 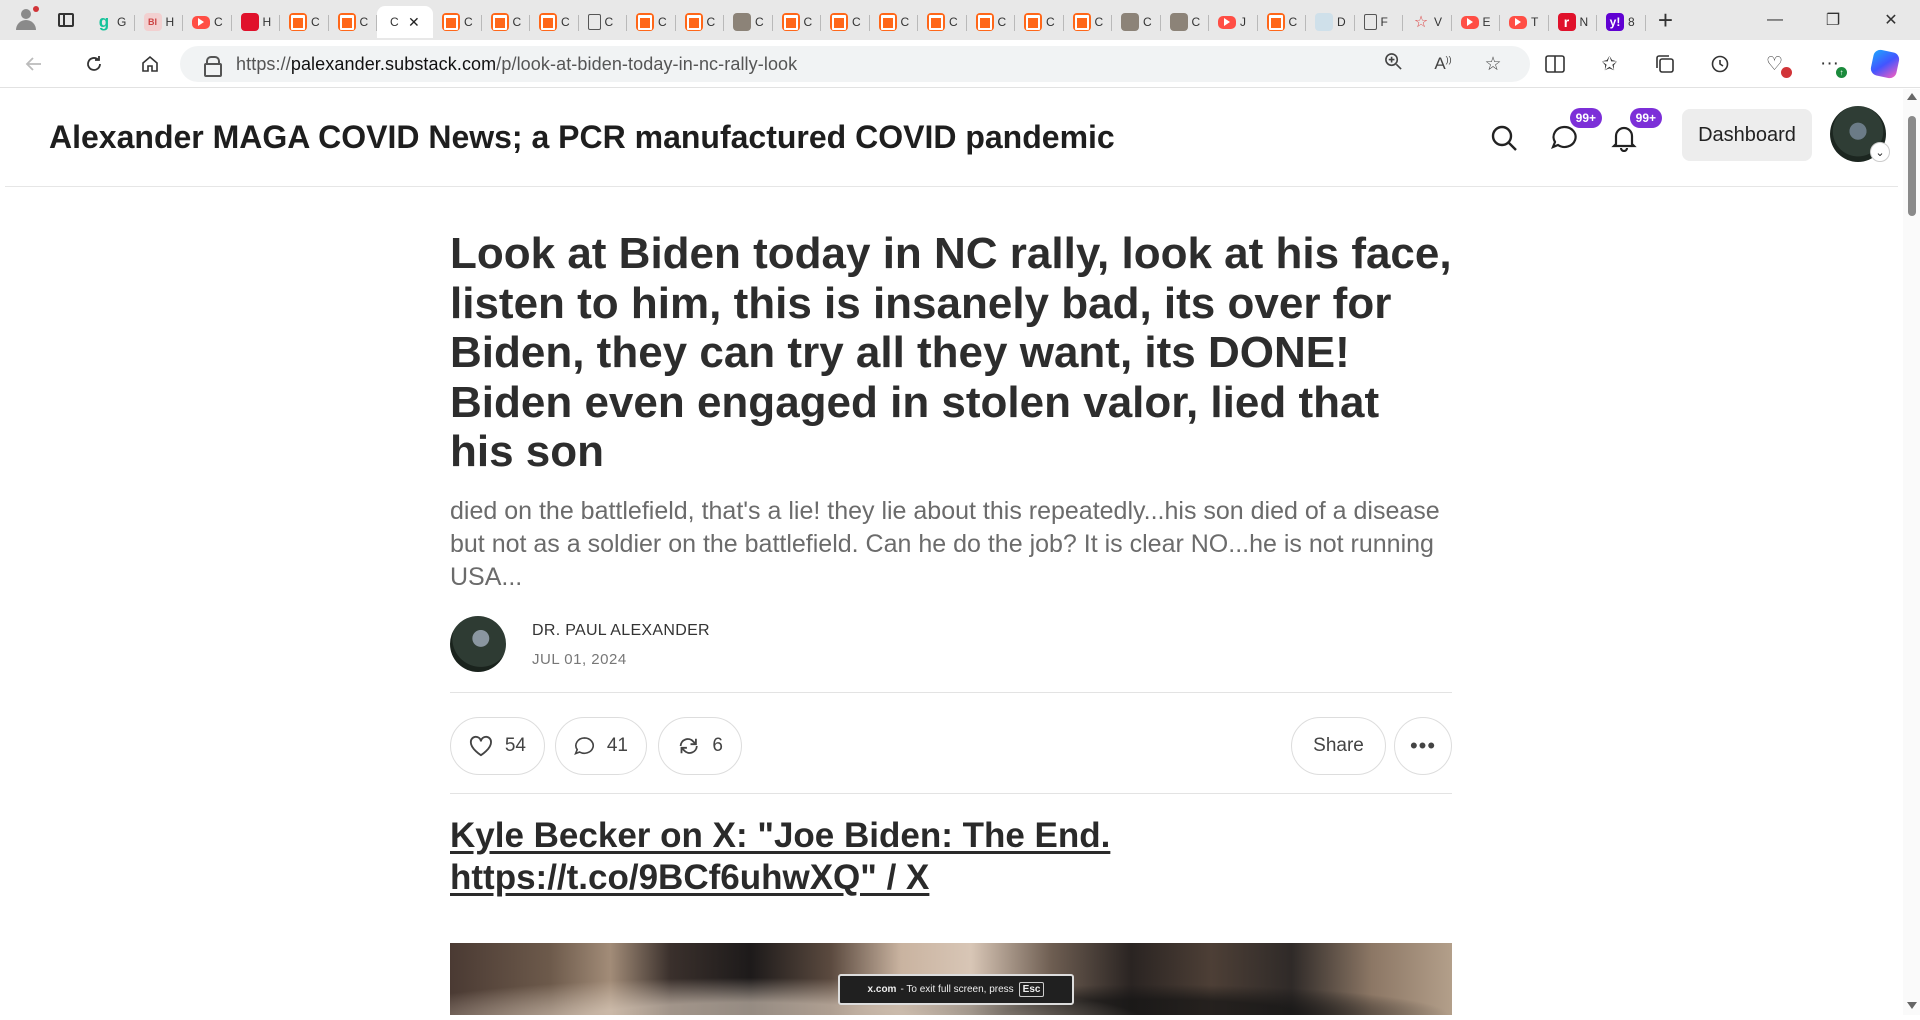 What do you see at coordinates (1476, 22) in the screenshot?
I see `browser-tab: E` at bounding box center [1476, 22].